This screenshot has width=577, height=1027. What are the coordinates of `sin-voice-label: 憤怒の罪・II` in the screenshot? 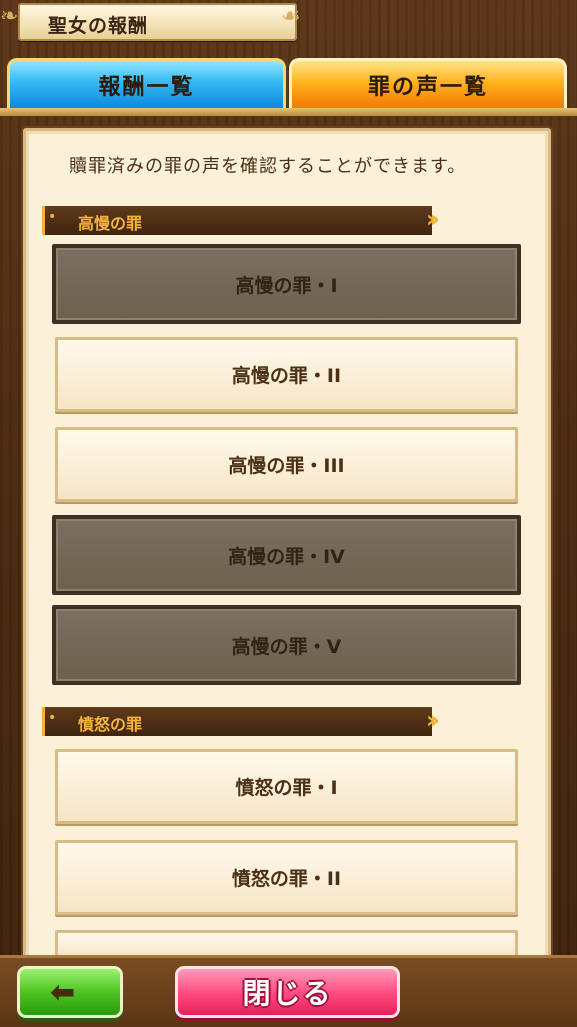 It's located at (286, 879).